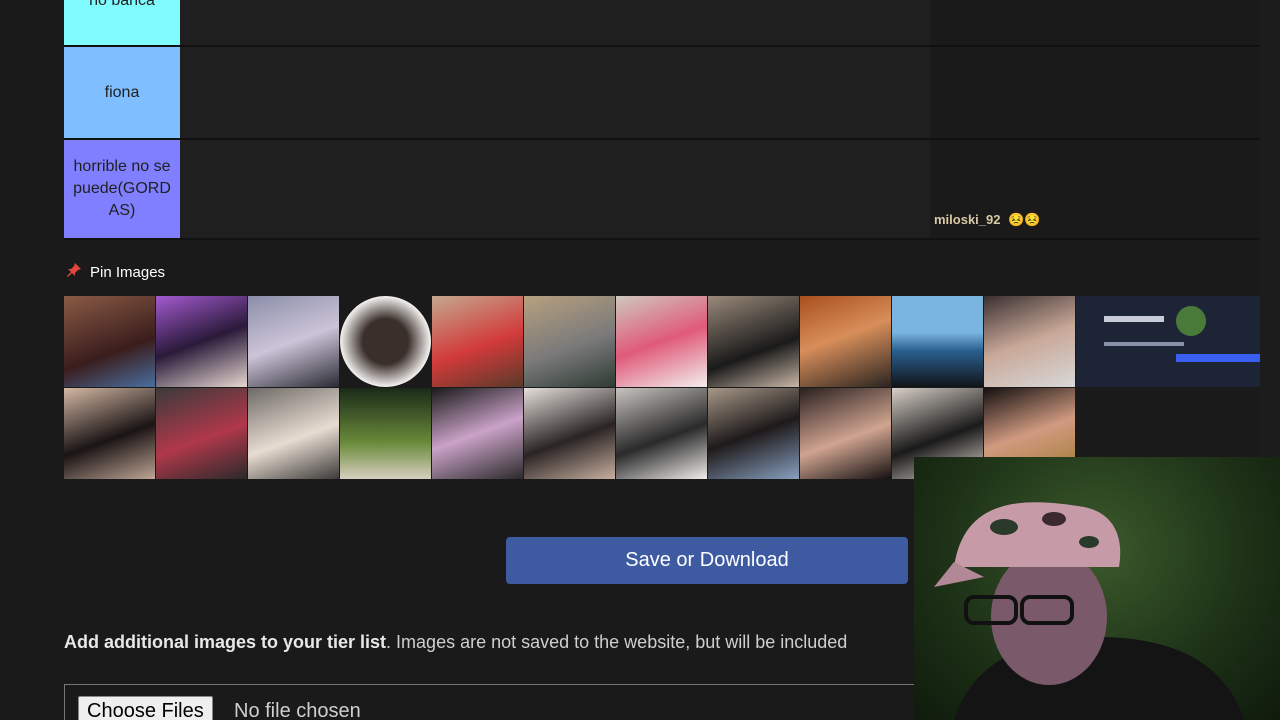 Image resolution: width=1280 pixels, height=720 pixels. Describe the element at coordinates (672, 23) in the screenshot. I see `tier-row-no-banca: no banca` at that location.